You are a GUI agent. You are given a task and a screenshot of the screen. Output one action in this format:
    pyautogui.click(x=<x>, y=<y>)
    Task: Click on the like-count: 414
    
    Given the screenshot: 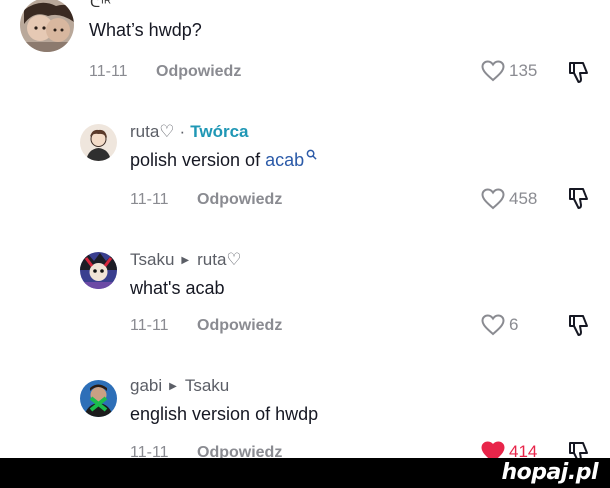 What is the action you would take?
    pyautogui.click(x=523, y=450)
    